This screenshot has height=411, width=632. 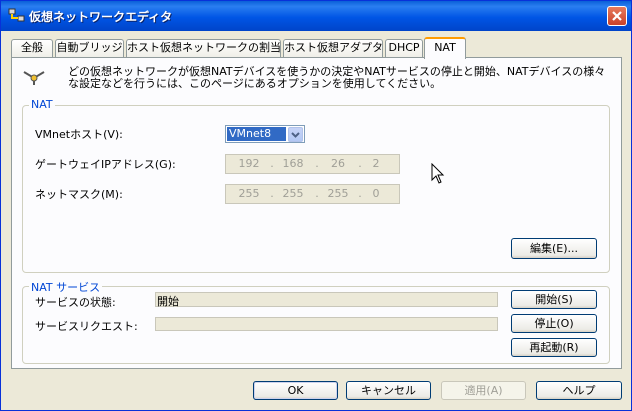 I want to click on apply-button: 適用(A), so click(x=483, y=390).